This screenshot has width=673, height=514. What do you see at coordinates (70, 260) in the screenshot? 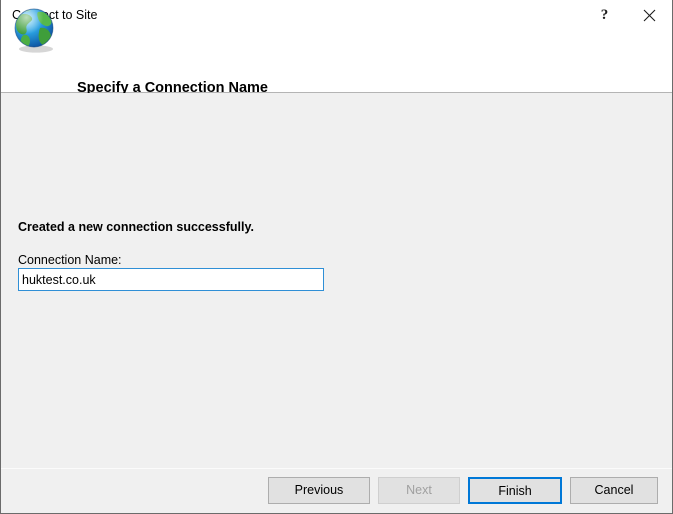
I see `connection-name-label: Connection Name:` at bounding box center [70, 260].